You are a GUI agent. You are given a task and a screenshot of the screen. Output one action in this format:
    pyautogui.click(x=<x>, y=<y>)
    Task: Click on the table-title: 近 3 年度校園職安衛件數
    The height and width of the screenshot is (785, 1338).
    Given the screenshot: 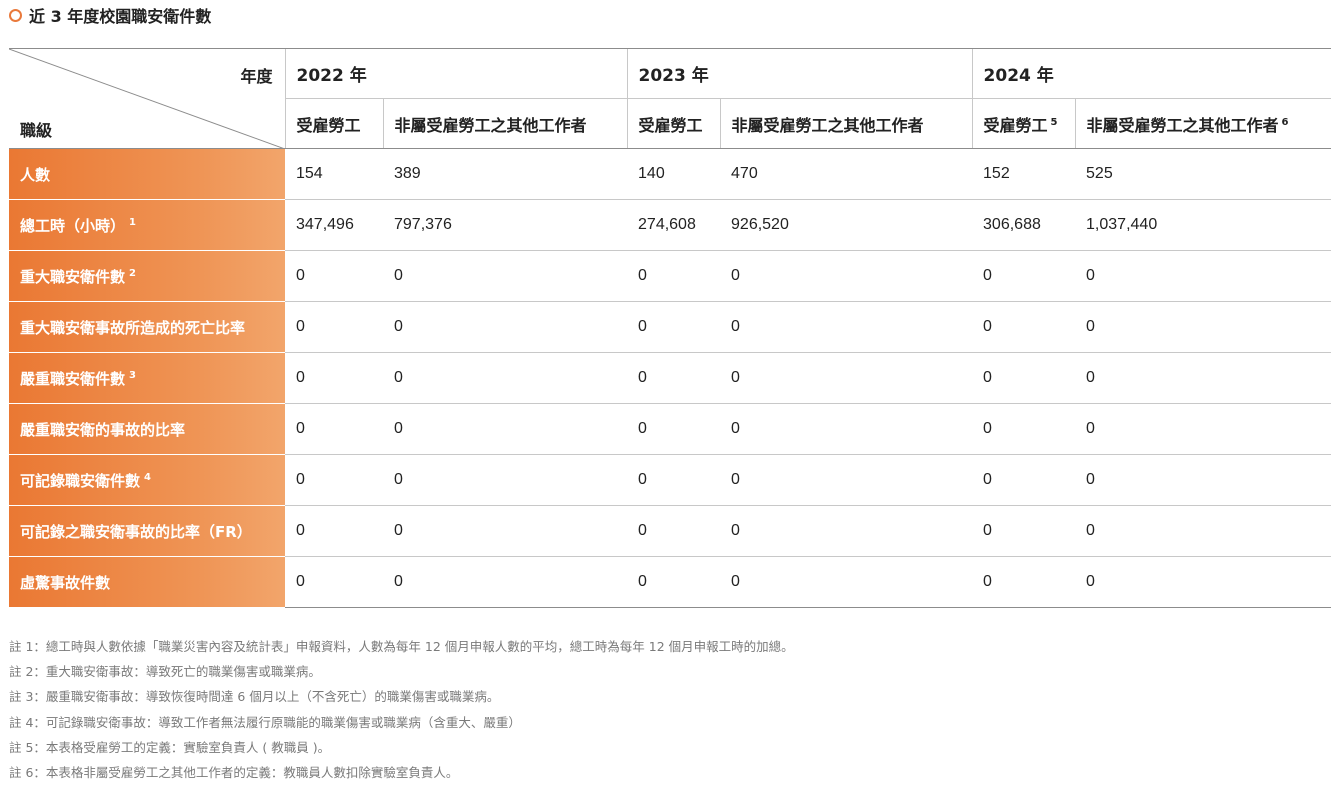 What is the action you would take?
    pyautogui.click(x=110, y=15)
    